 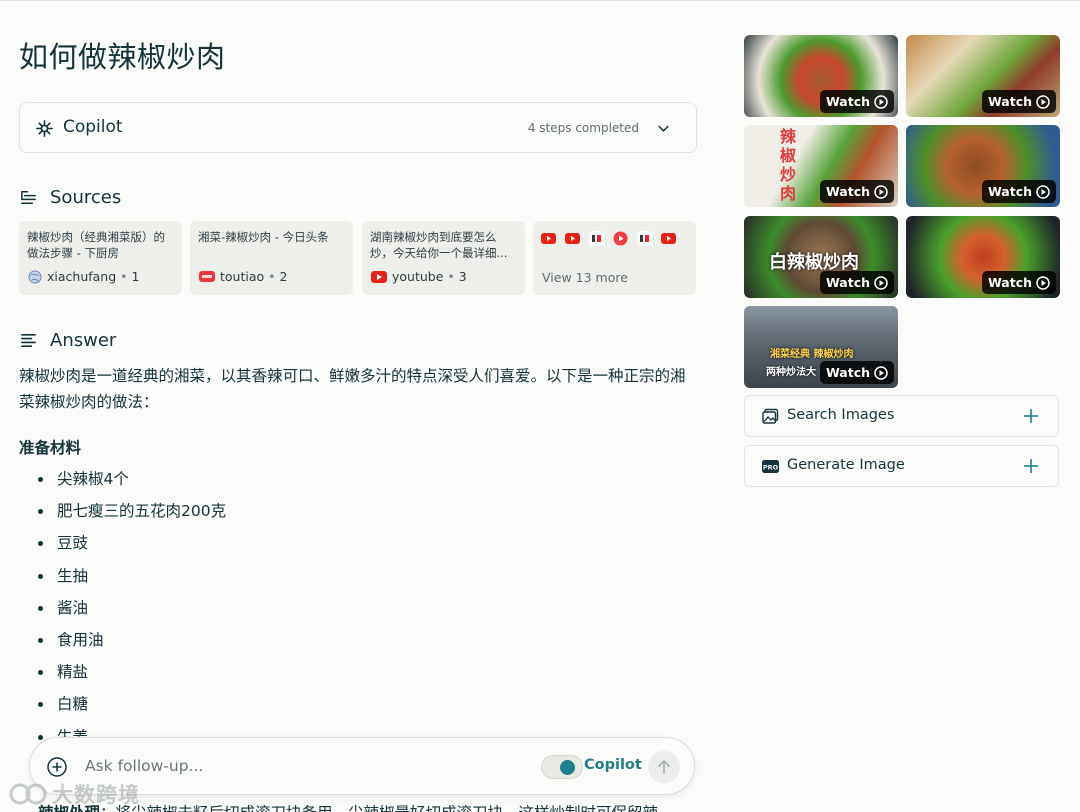 I want to click on arrow-up-icon, so click(x=664, y=766).